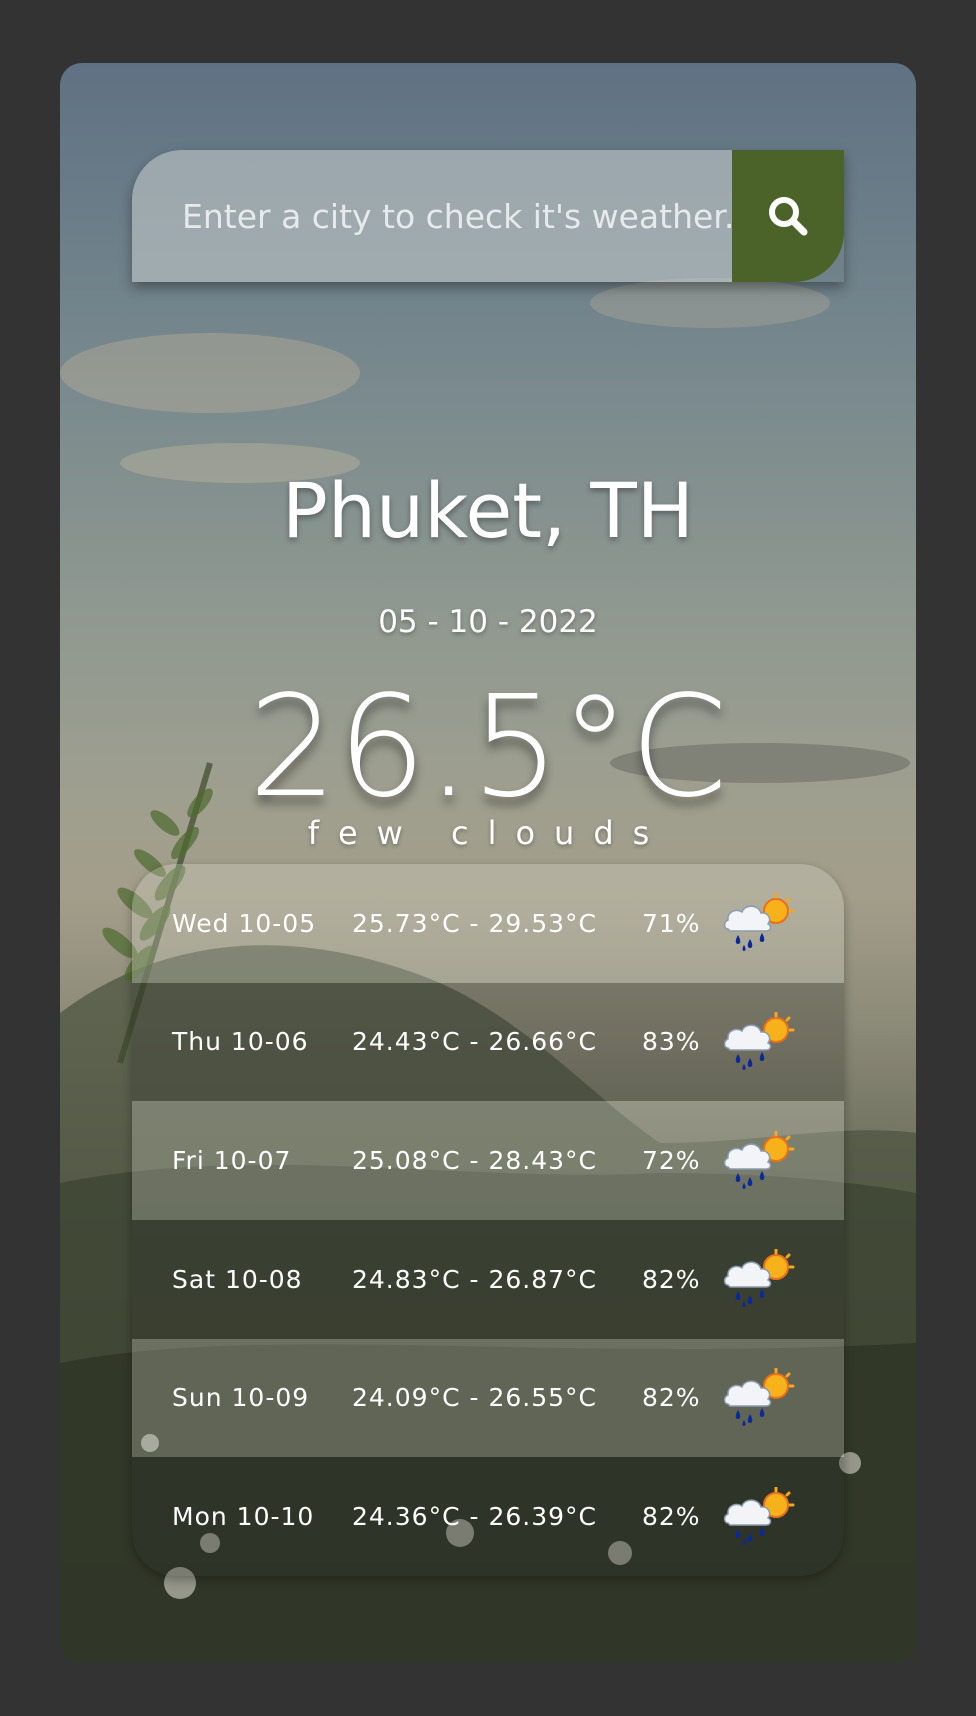 This screenshot has height=1716, width=976. I want to click on forecast-day: Sun 10-09, so click(241, 1398).